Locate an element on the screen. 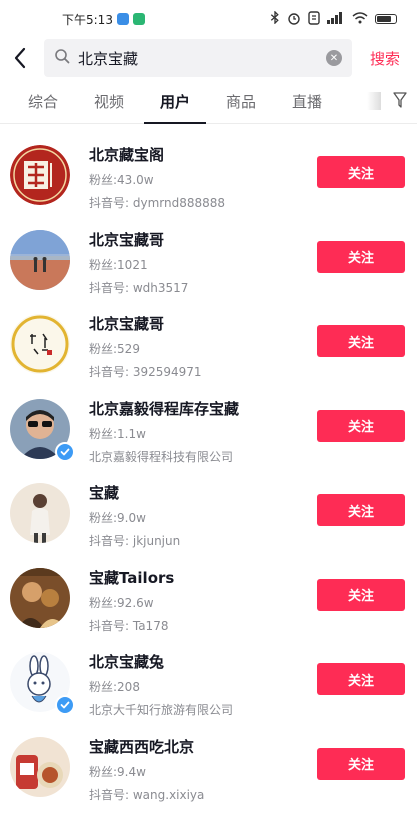 The width and height of the screenshot is (417, 822). tab-videos: 视频 is located at coordinates (109, 101).